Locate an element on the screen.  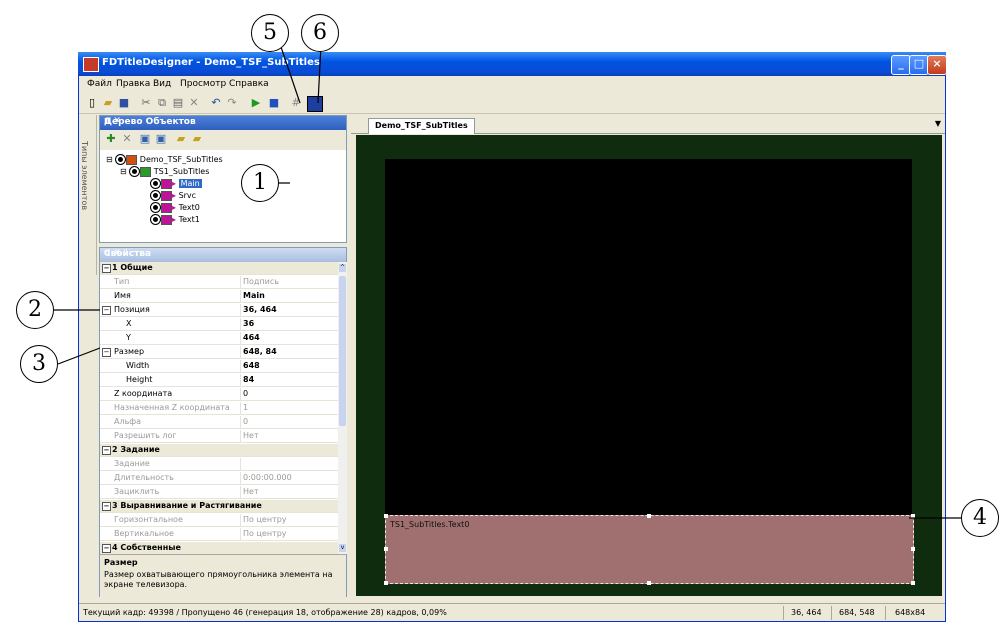
copy-icon: ⧉ is located at coordinates (162, 103).